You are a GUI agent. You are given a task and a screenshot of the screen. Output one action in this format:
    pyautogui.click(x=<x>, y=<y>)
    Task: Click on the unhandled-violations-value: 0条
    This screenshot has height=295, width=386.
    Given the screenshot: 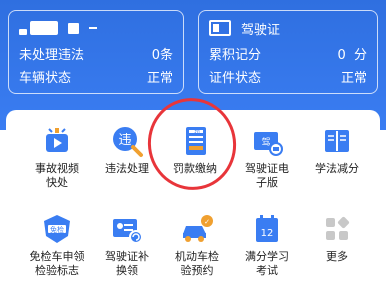 What is the action you would take?
    pyautogui.click(x=162, y=55)
    